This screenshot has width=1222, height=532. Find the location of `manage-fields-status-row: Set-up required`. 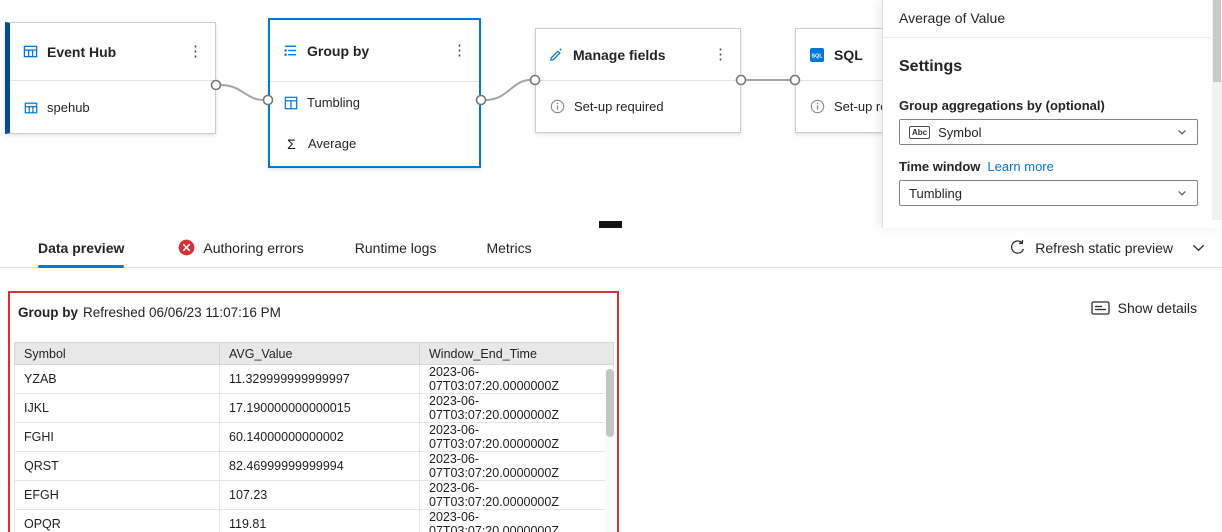

manage-fields-status-row: Set-up required is located at coordinates (638, 106).